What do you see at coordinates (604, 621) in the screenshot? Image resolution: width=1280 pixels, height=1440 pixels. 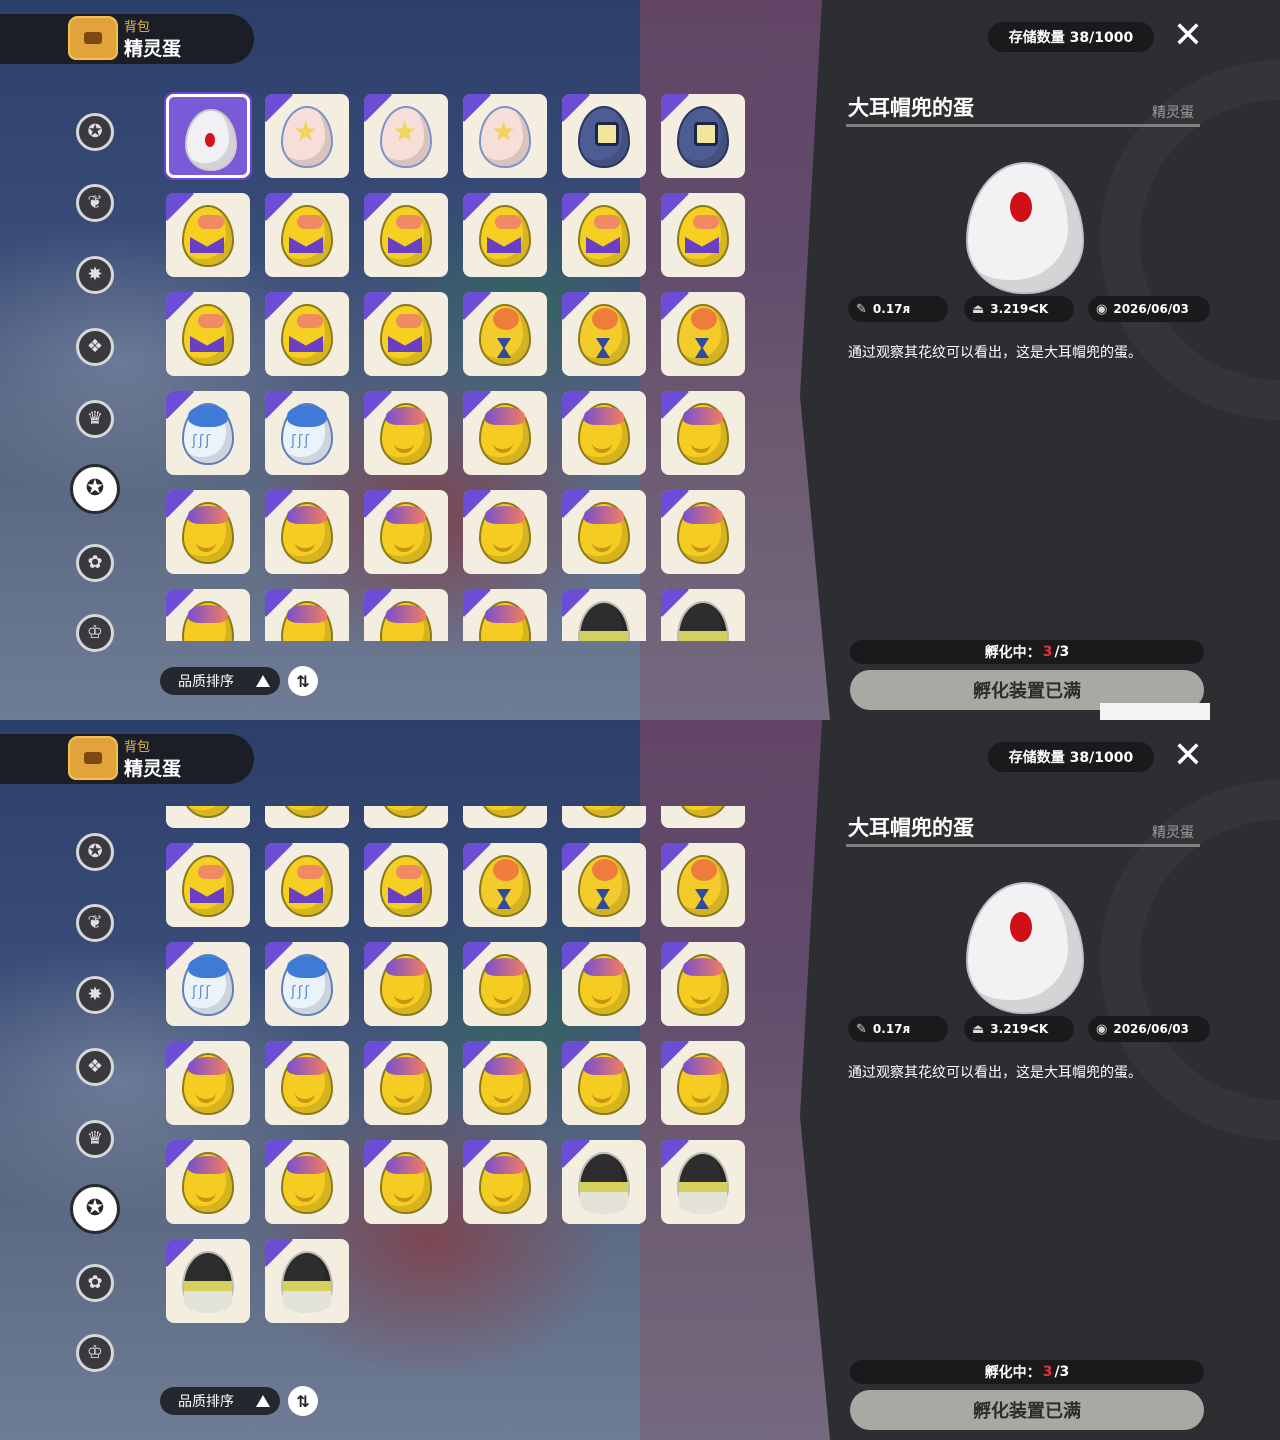 I see `black-egg-icon` at bounding box center [604, 621].